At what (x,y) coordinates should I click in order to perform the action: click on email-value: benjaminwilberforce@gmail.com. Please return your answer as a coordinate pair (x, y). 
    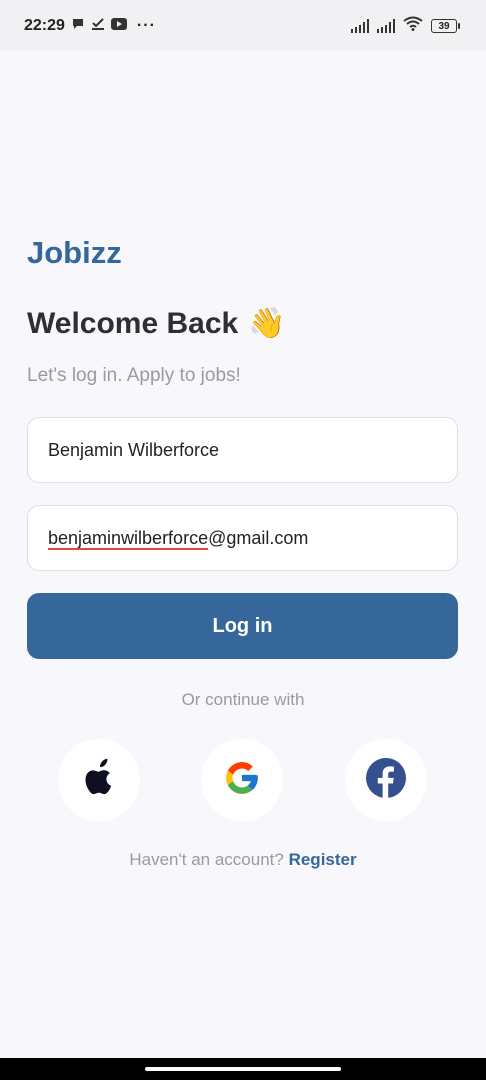
    Looking at the image, I should click on (178, 538).